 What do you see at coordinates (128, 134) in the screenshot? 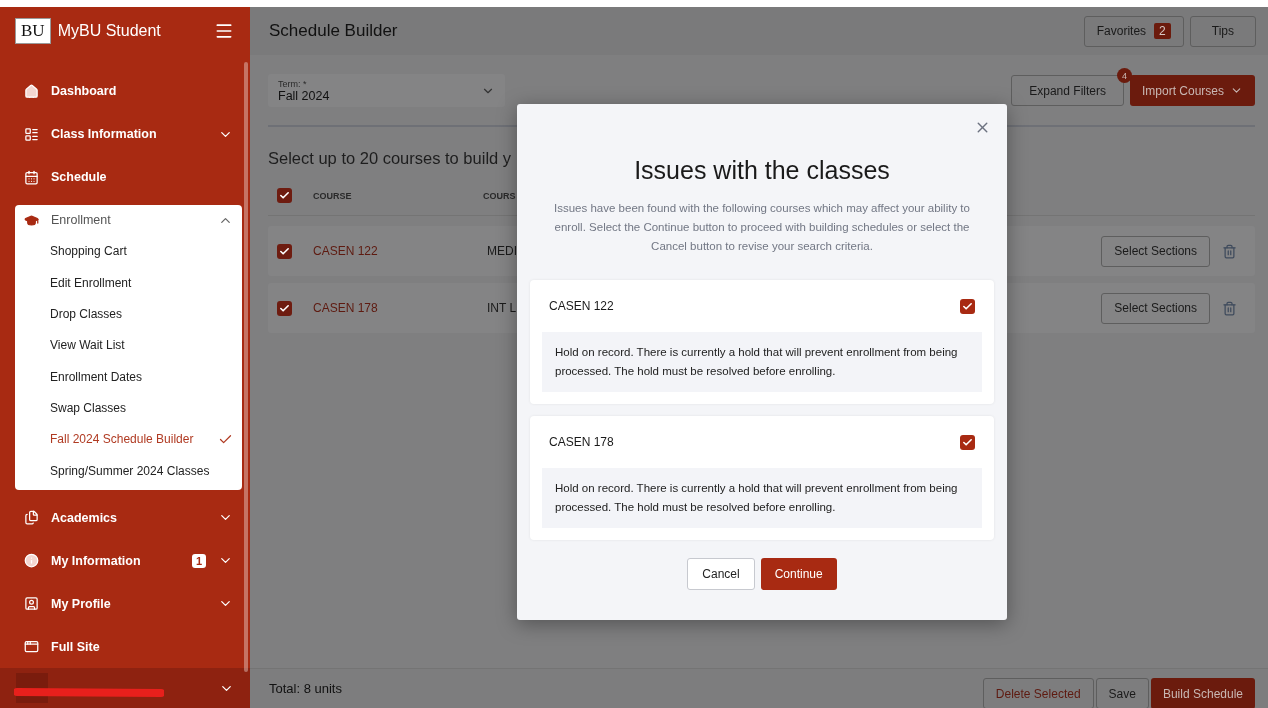
I see `nav-item: Class Information` at bounding box center [128, 134].